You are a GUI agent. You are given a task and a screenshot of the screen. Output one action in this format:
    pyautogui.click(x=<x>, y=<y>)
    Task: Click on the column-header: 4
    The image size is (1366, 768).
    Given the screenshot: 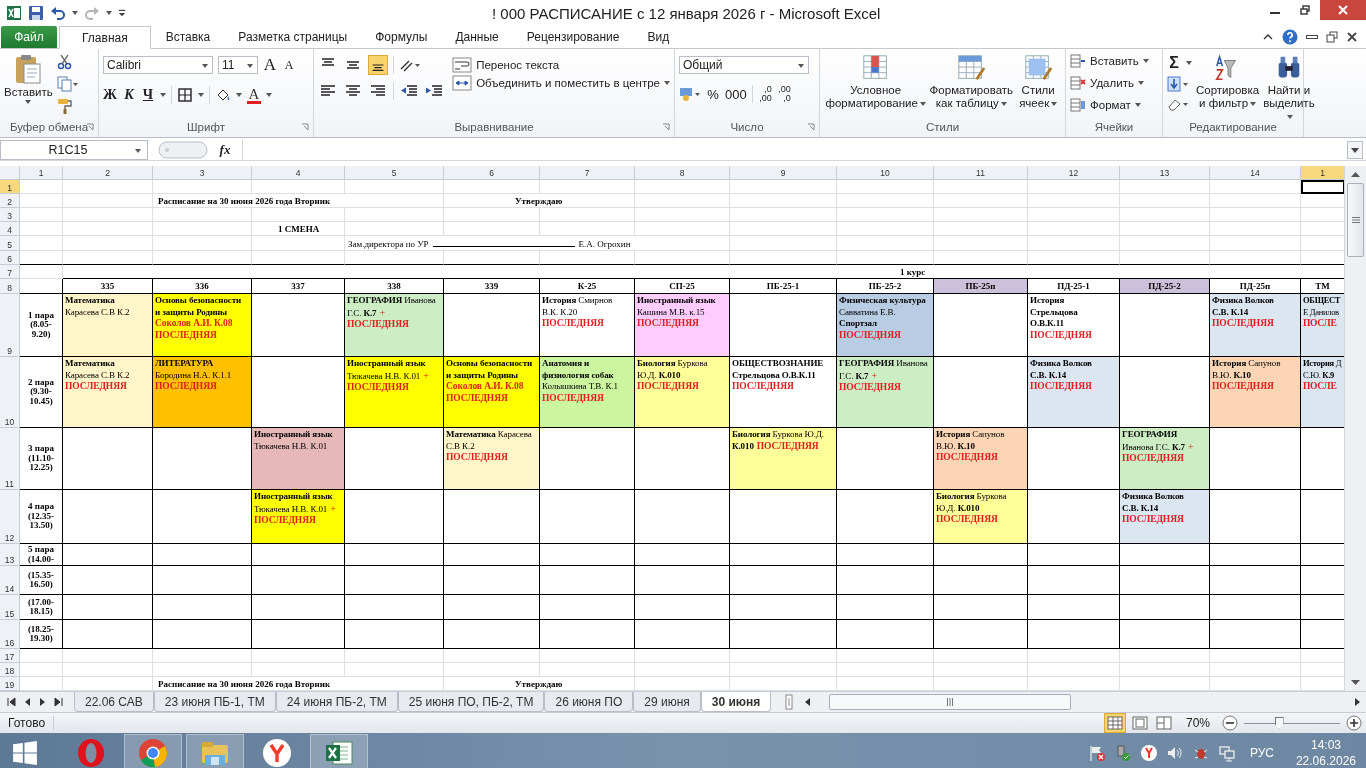 What is the action you would take?
    pyautogui.click(x=298, y=173)
    